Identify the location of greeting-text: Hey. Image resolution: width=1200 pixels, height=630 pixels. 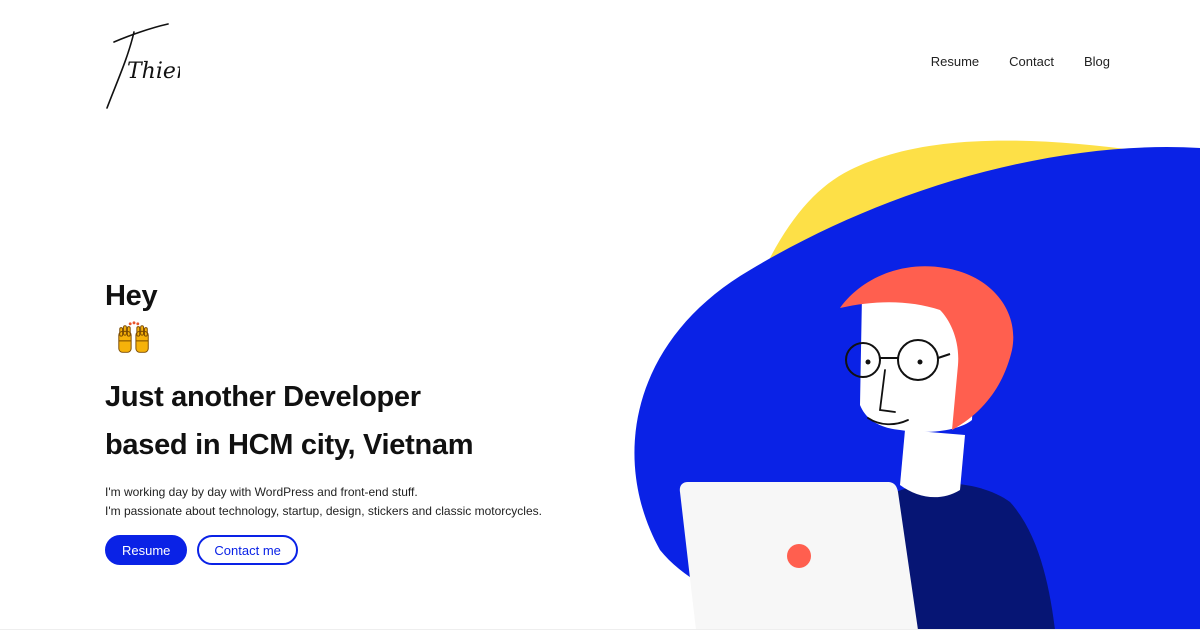
(131, 296).